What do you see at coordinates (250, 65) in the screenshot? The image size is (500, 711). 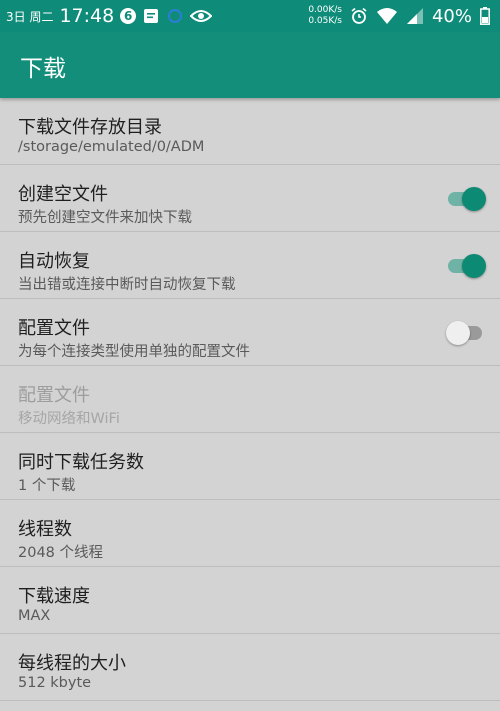 I see `app-bar: 下载` at bounding box center [250, 65].